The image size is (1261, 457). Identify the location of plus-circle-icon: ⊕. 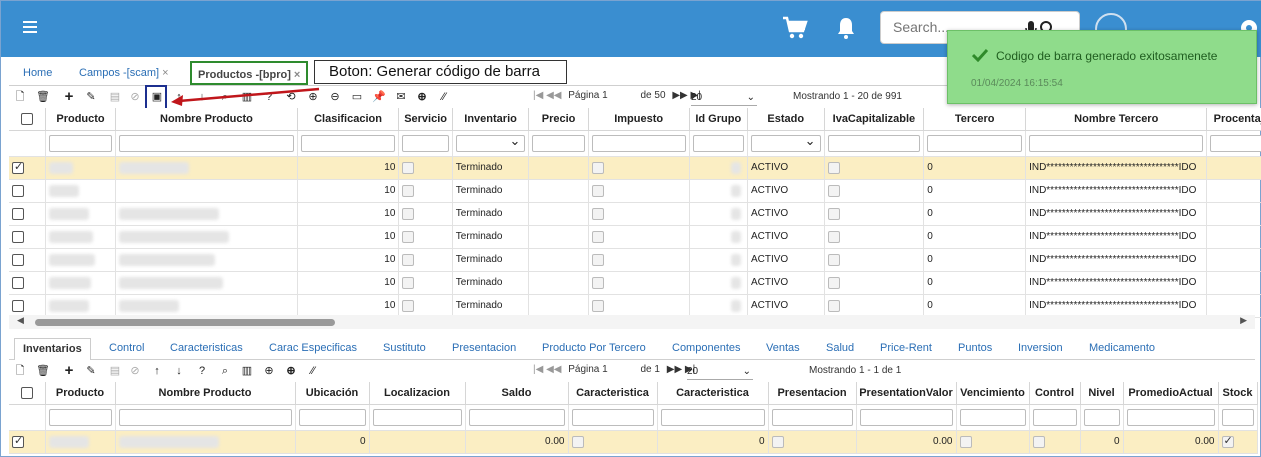
(422, 97).